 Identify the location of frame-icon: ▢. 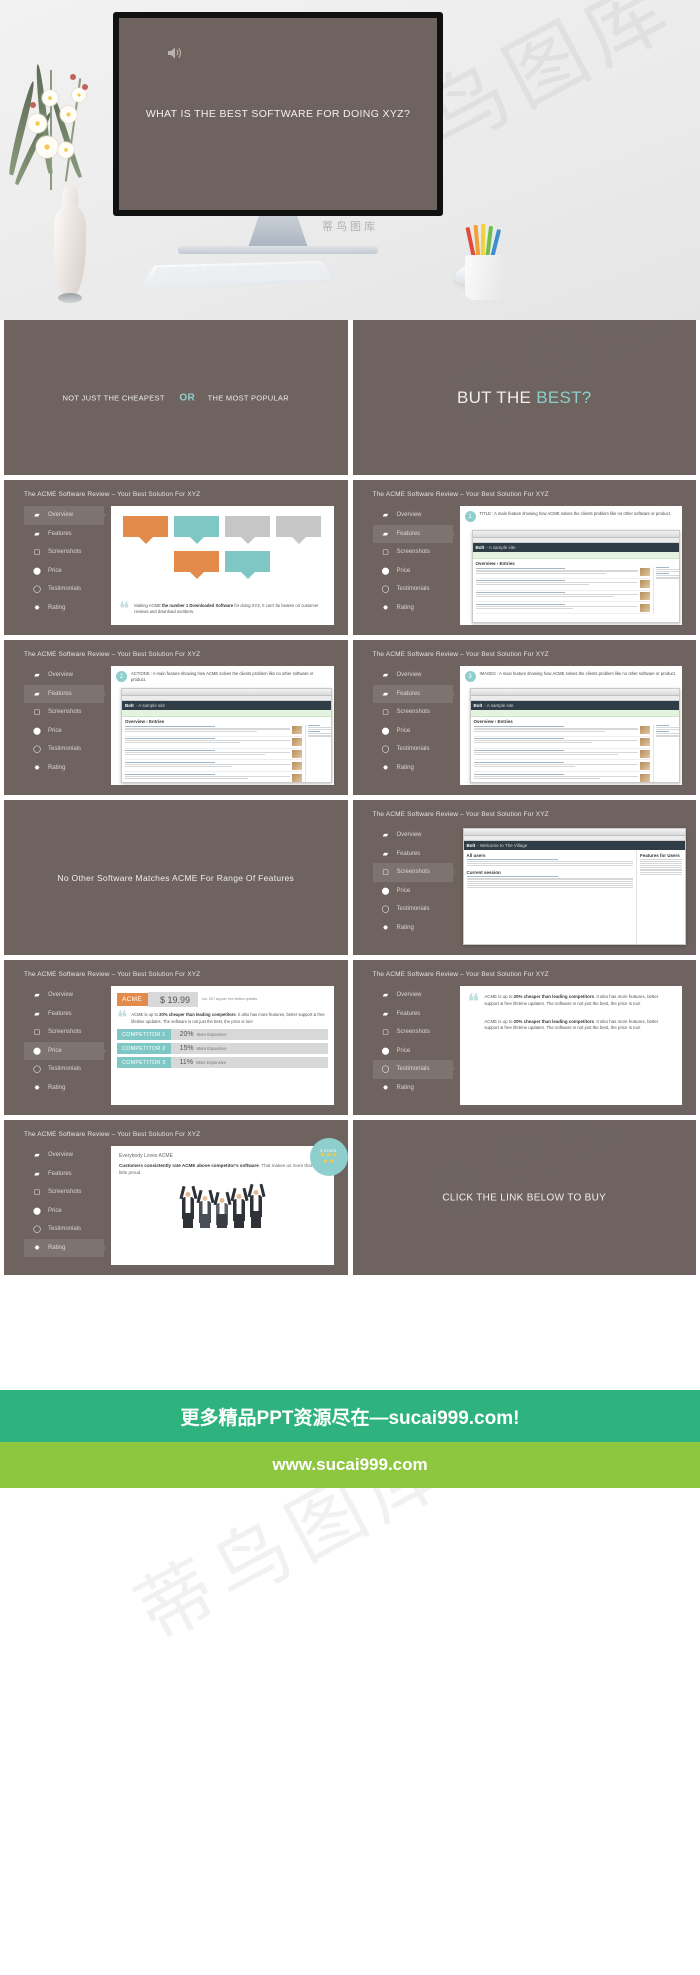
(37, 1033).